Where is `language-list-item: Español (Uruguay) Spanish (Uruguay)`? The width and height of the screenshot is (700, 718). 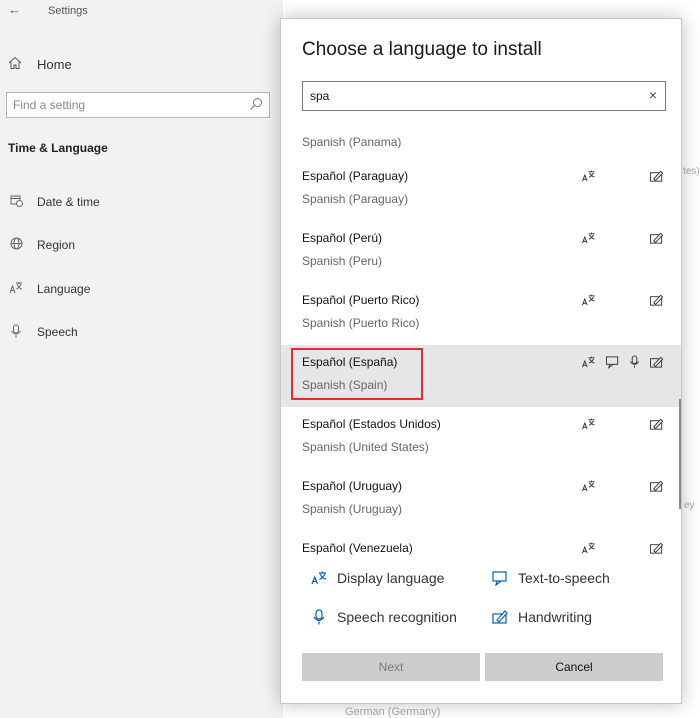 language-list-item: Español (Uruguay) Spanish (Uruguay) is located at coordinates (481, 500).